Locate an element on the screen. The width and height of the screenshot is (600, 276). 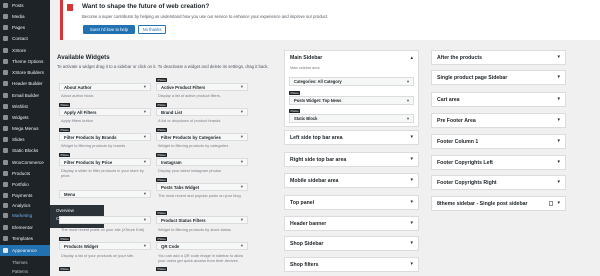
sidebar-8theme-single-post: 8theme sidebar - Single post sidebar ▾ is located at coordinates (498, 203).